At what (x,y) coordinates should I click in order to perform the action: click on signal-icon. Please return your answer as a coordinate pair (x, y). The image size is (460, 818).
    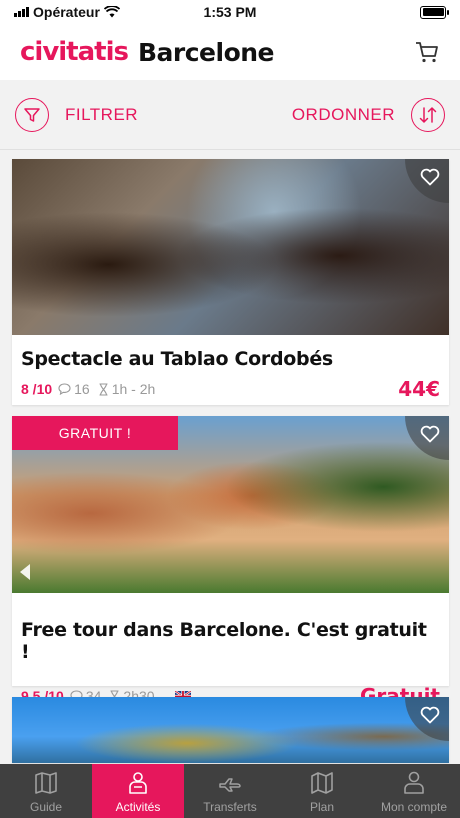
    Looking at the image, I should click on (21, 12).